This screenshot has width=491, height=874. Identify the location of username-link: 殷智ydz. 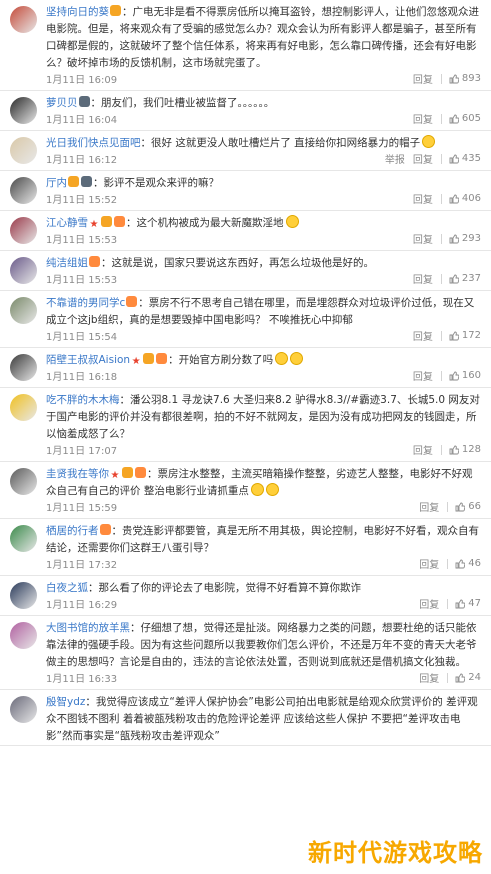
(65, 702).